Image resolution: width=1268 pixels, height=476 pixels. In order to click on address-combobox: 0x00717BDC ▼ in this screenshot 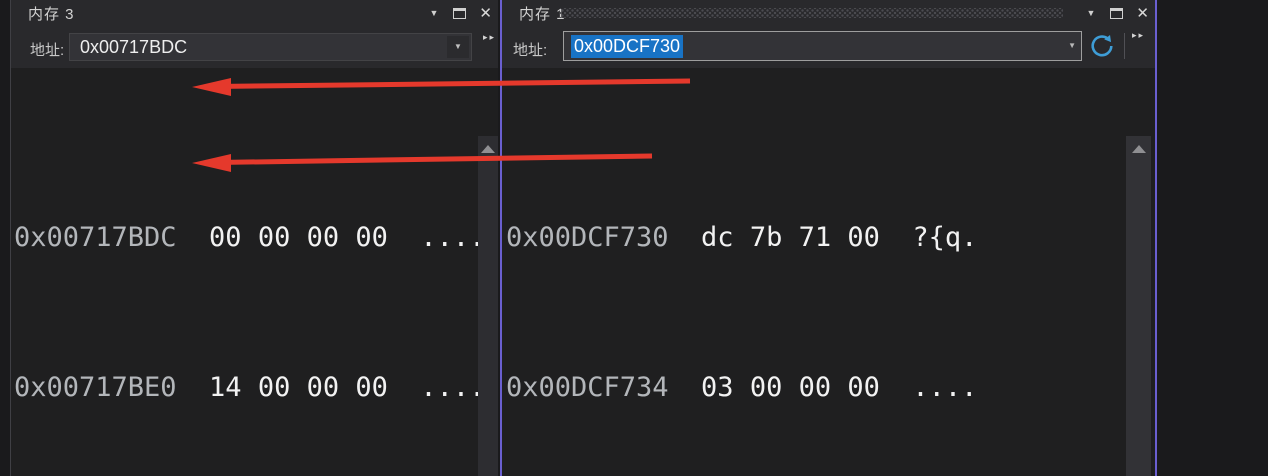, I will do `click(270, 47)`.